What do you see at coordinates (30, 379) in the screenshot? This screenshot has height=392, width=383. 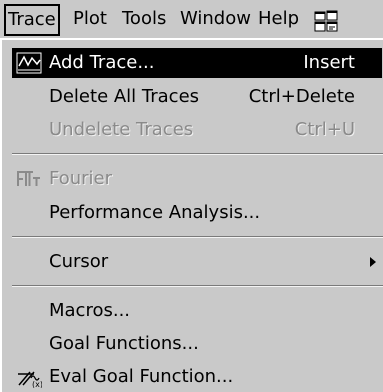 I see `eval-goal-function-icon: (x)` at bounding box center [30, 379].